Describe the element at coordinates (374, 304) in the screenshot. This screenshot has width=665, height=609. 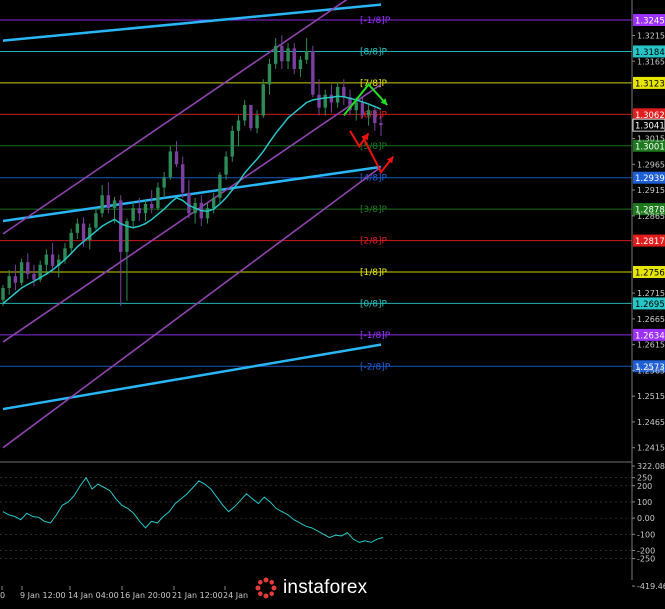
I see `murrey-level-label: [0/8]P` at that location.